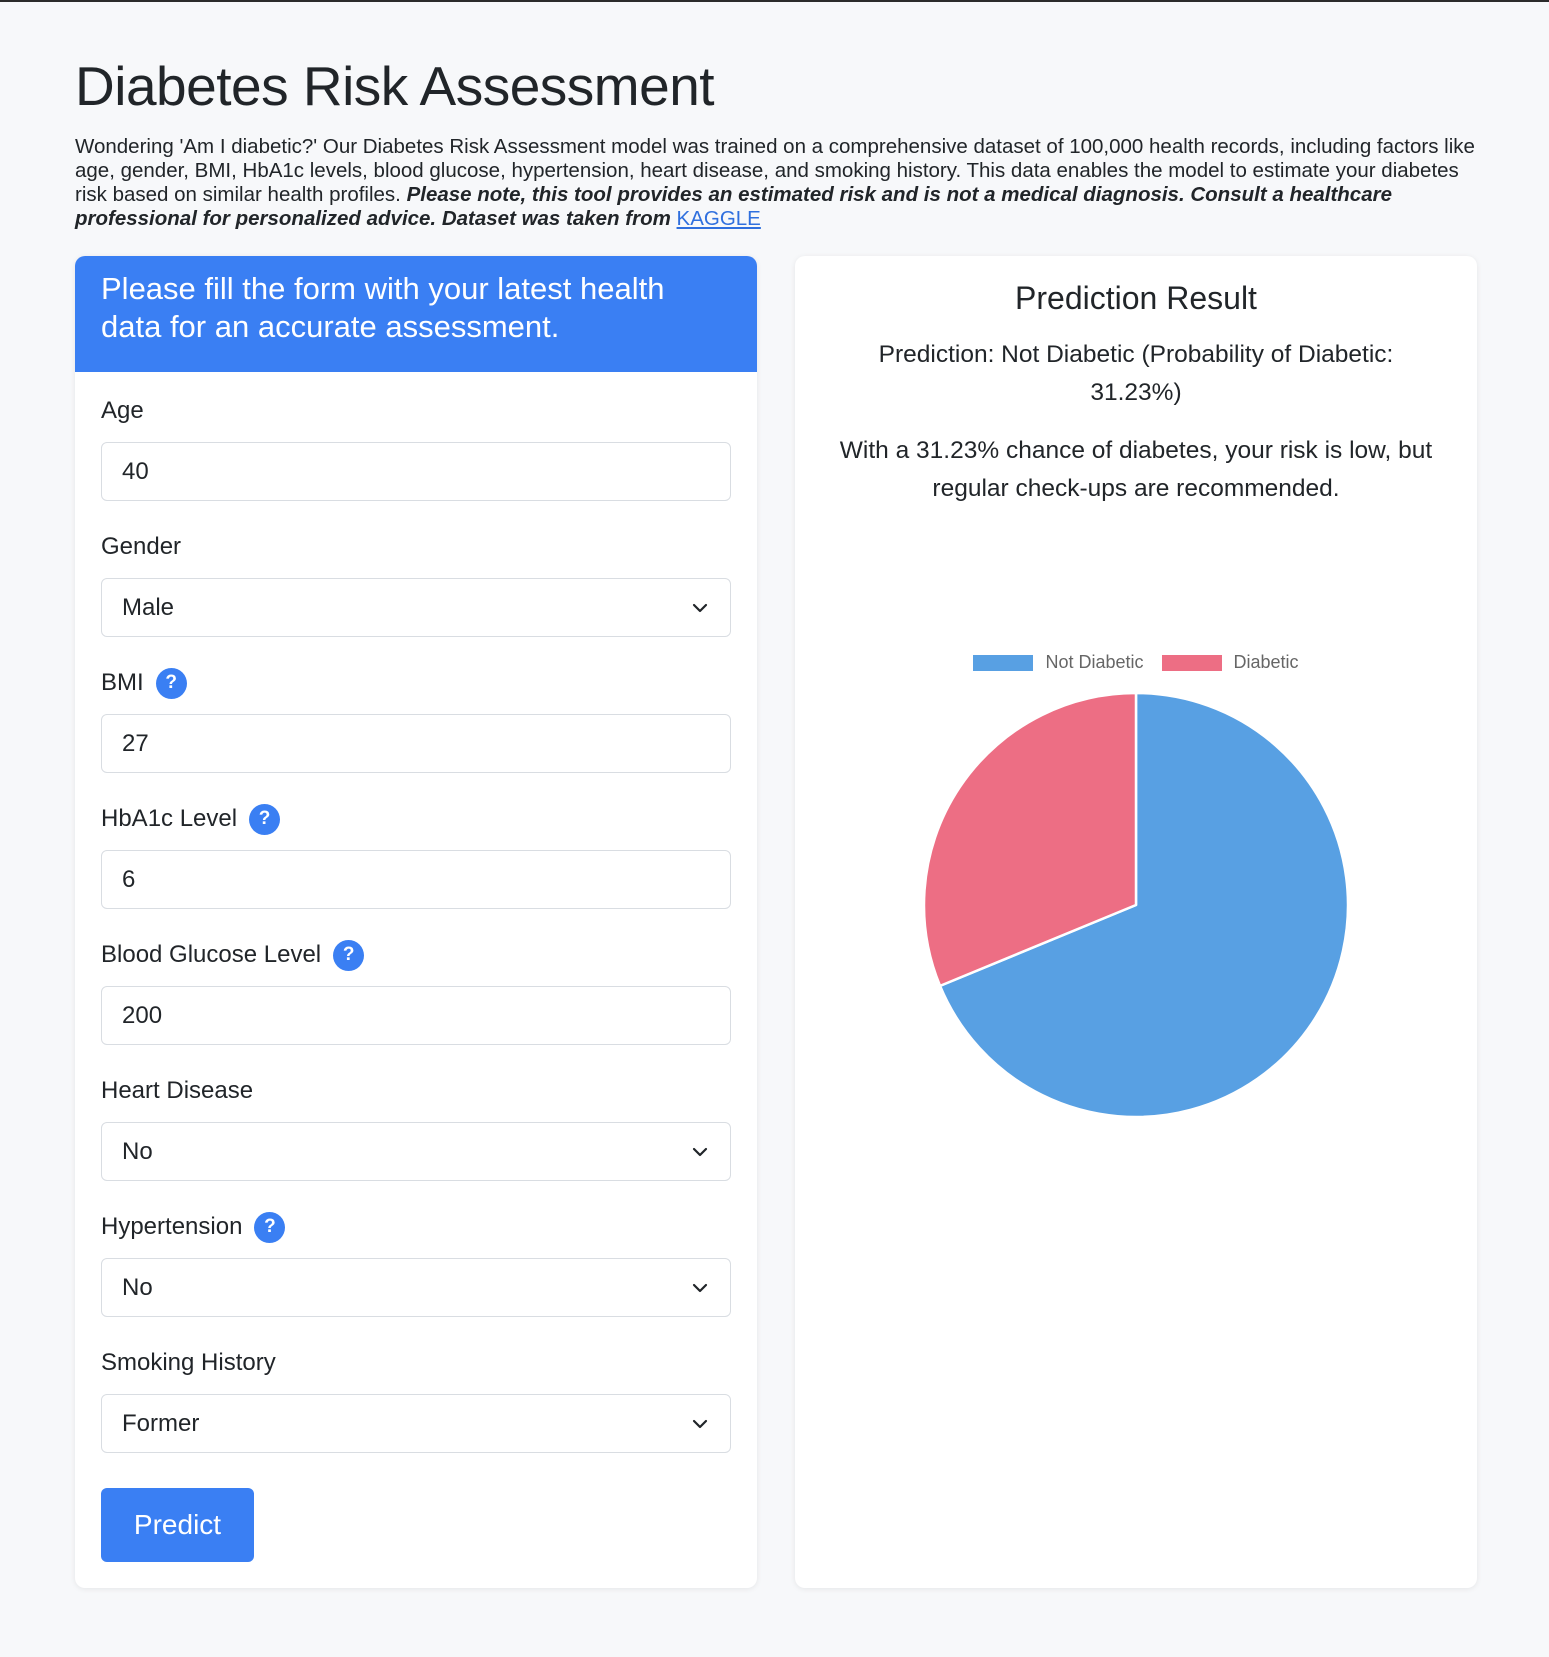  Describe the element at coordinates (1266, 662) in the screenshot. I see `legend-label: Diabetic` at that location.